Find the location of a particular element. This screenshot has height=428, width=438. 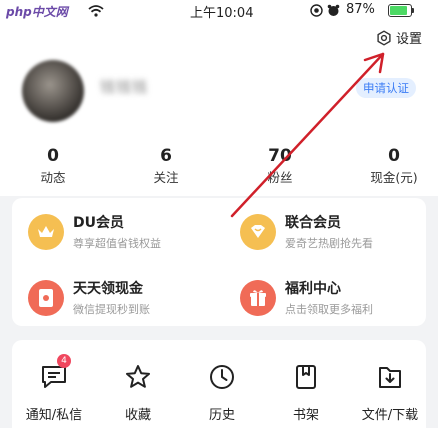

alarm-icon is located at coordinates (333, 10).